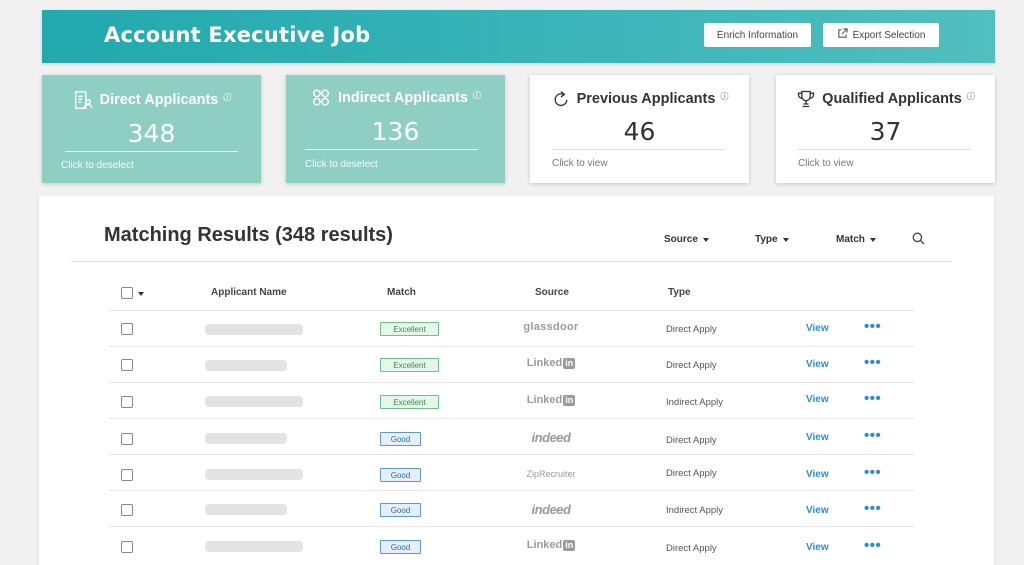 This screenshot has width=1024, height=565. I want to click on filter-label: Match, so click(850, 239).